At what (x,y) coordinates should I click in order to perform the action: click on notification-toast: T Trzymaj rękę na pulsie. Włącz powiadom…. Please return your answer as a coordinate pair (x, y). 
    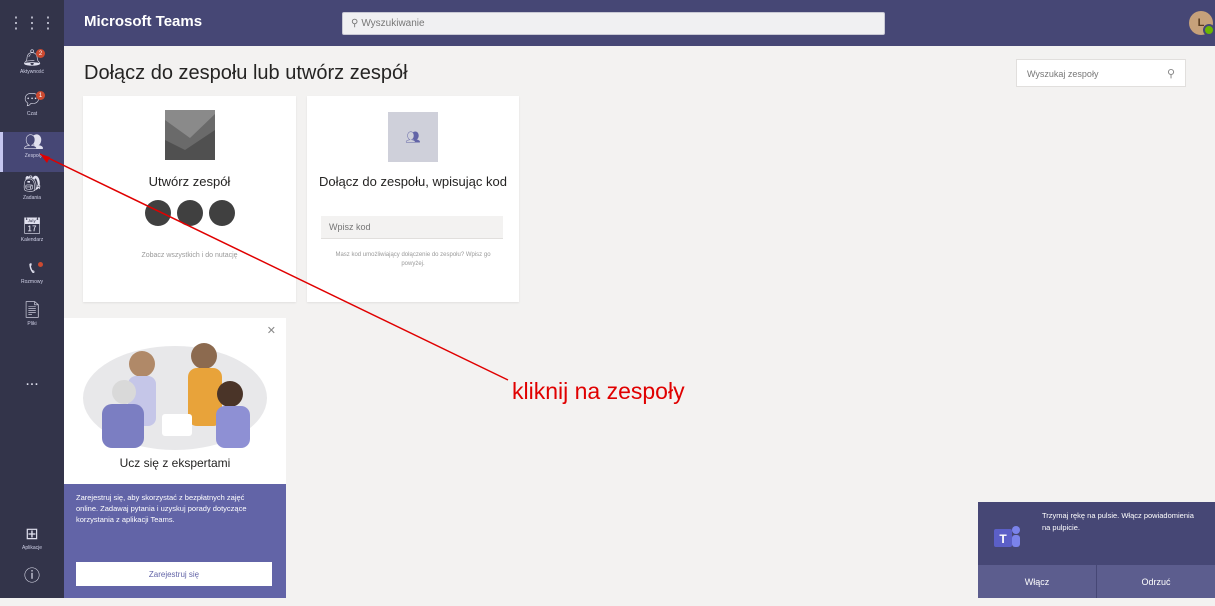
    Looking at the image, I should click on (1096, 550).